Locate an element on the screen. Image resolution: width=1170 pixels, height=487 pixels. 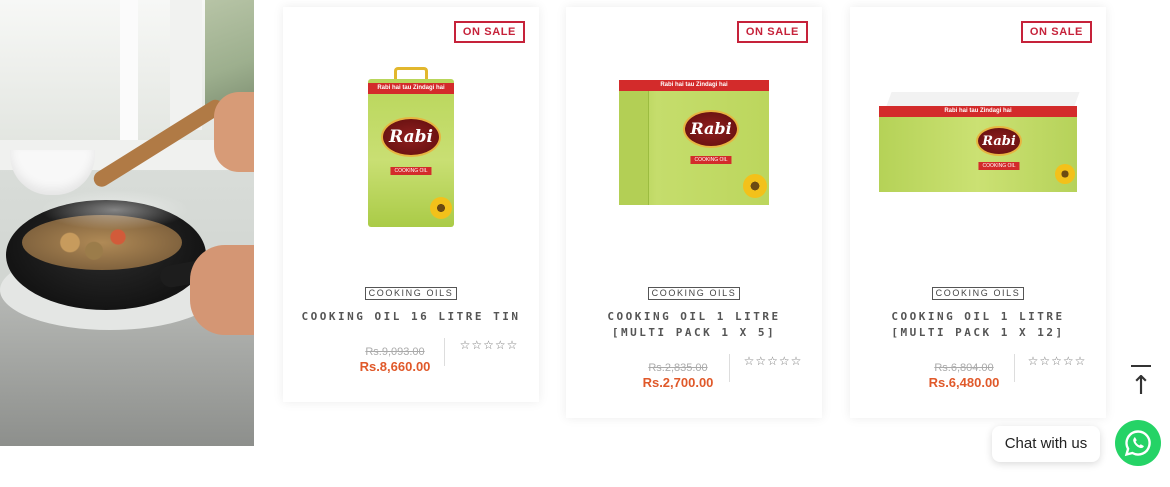
sale-price: Rs.6,480.00 is located at coordinates (964, 382).